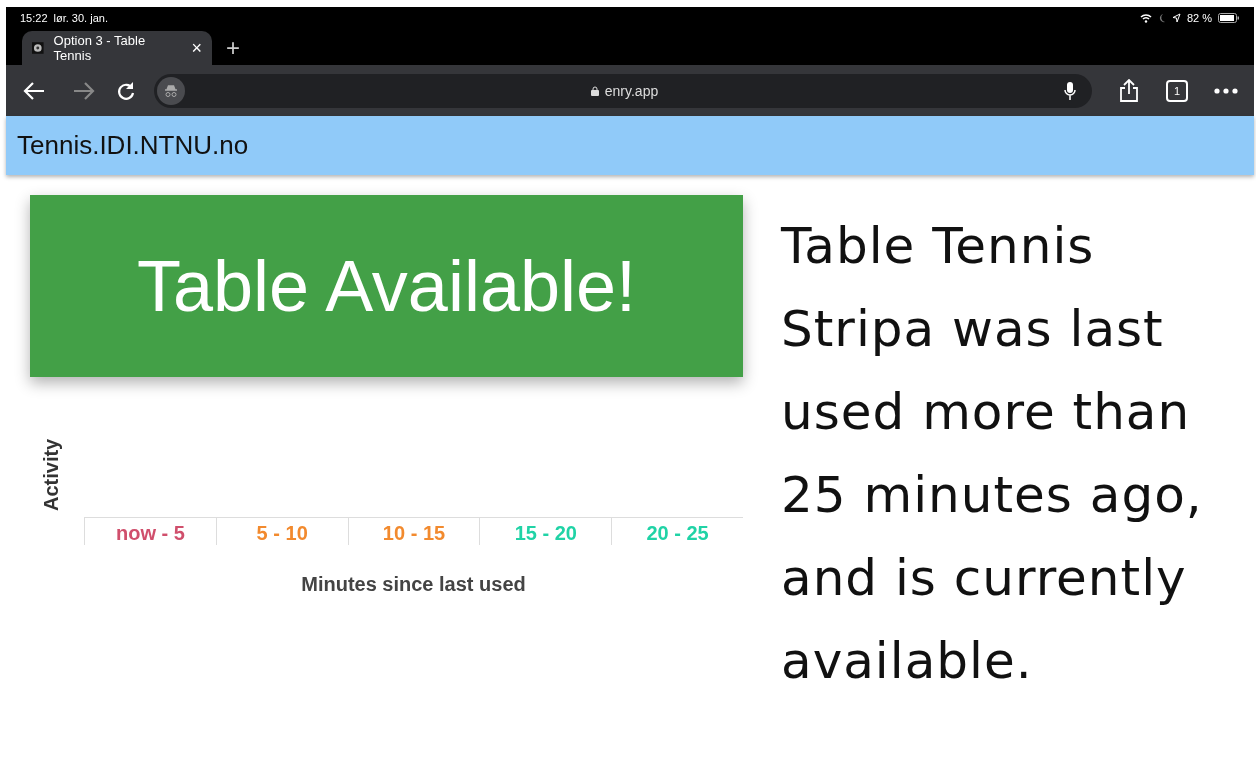  Describe the element at coordinates (196, 48) in the screenshot. I see `close-tab-button: ×` at that location.